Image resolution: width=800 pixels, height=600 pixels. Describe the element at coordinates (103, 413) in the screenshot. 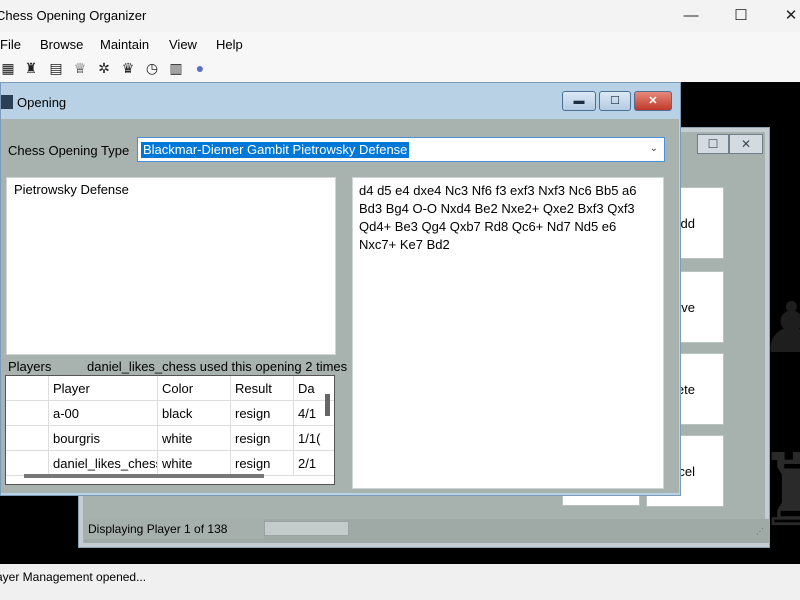

I see `player-cell: a-00` at that location.